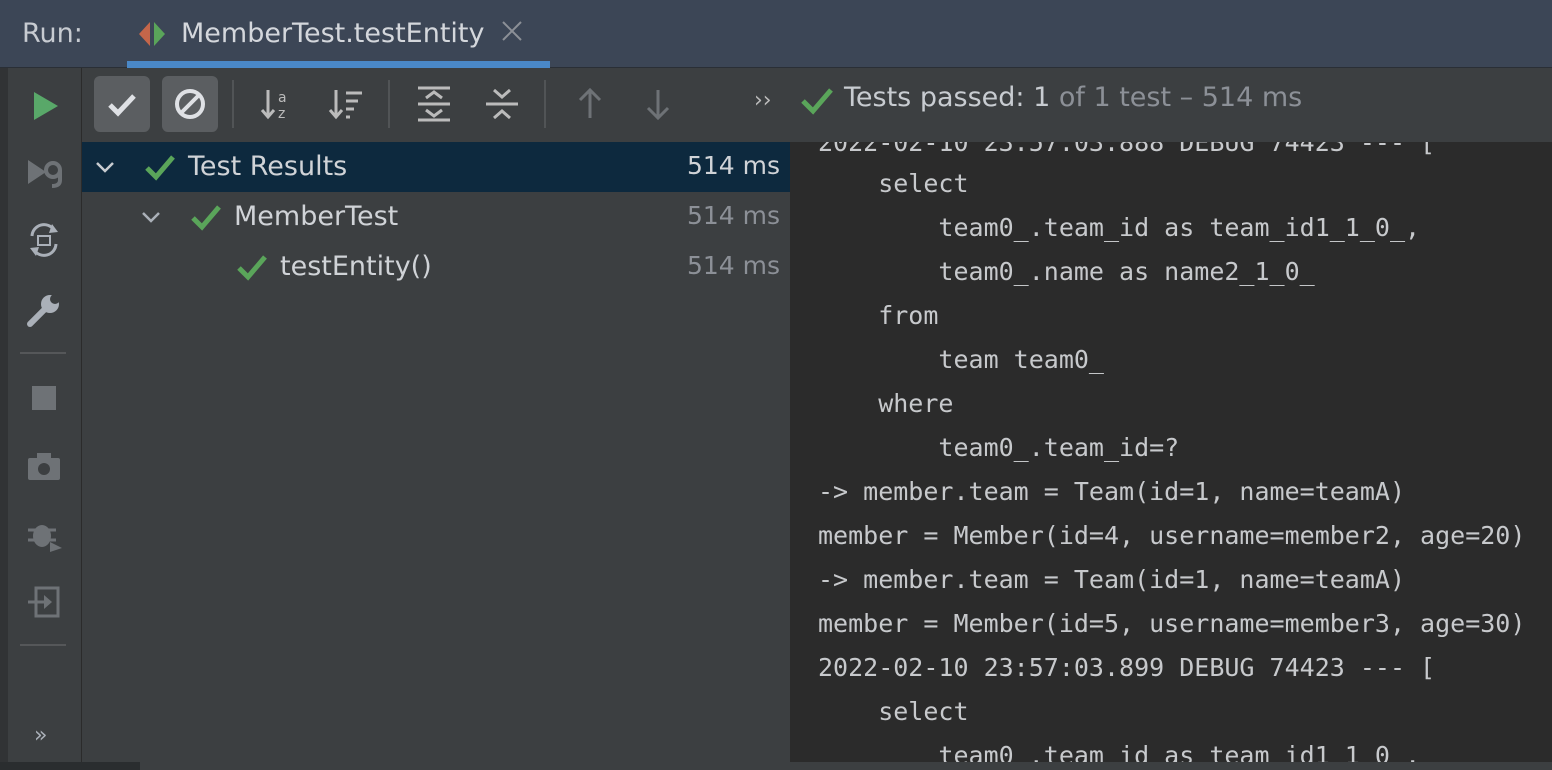 Image resolution: width=1552 pixels, height=770 pixels. What do you see at coordinates (282, 98) in the screenshot?
I see `svg-text: a` at bounding box center [282, 98].